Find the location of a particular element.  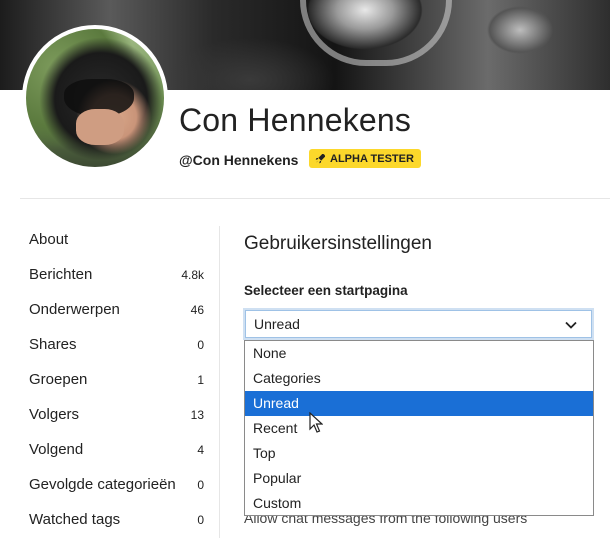

option-none: None is located at coordinates (419, 353).